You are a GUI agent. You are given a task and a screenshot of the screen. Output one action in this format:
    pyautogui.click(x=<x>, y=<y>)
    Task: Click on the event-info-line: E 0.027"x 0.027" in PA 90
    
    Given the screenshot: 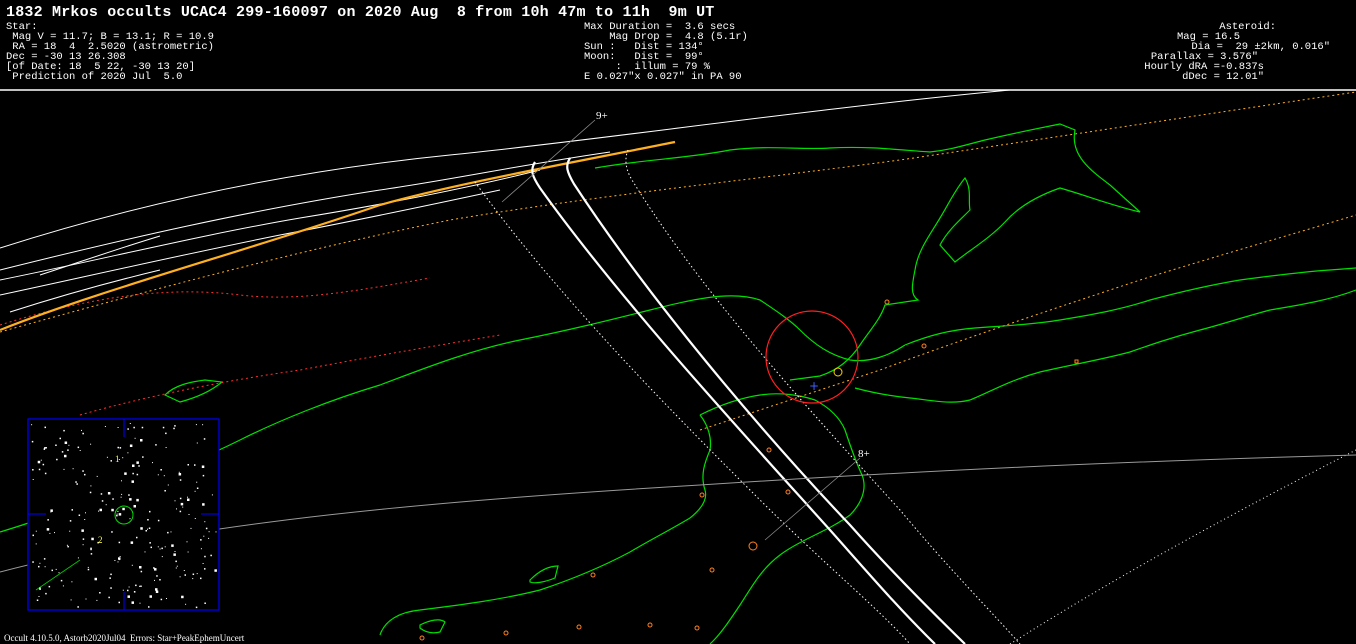 What is the action you would take?
    pyautogui.click(x=663, y=77)
    